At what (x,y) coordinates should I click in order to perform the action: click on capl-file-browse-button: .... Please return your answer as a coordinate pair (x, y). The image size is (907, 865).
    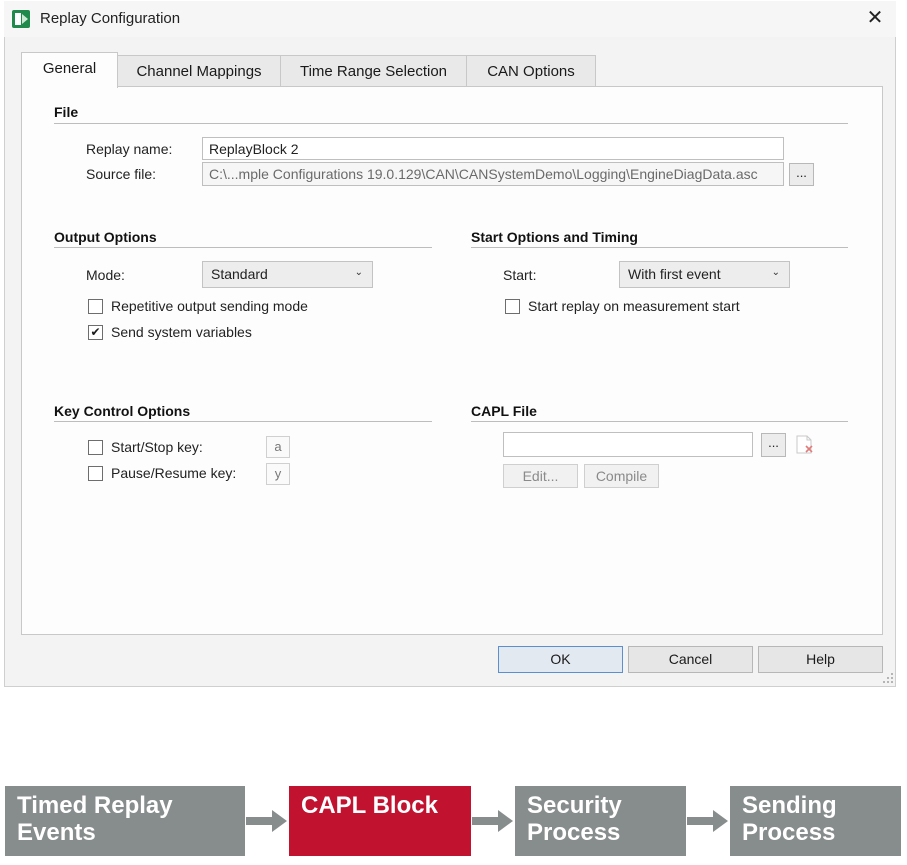
    Looking at the image, I should click on (773, 445).